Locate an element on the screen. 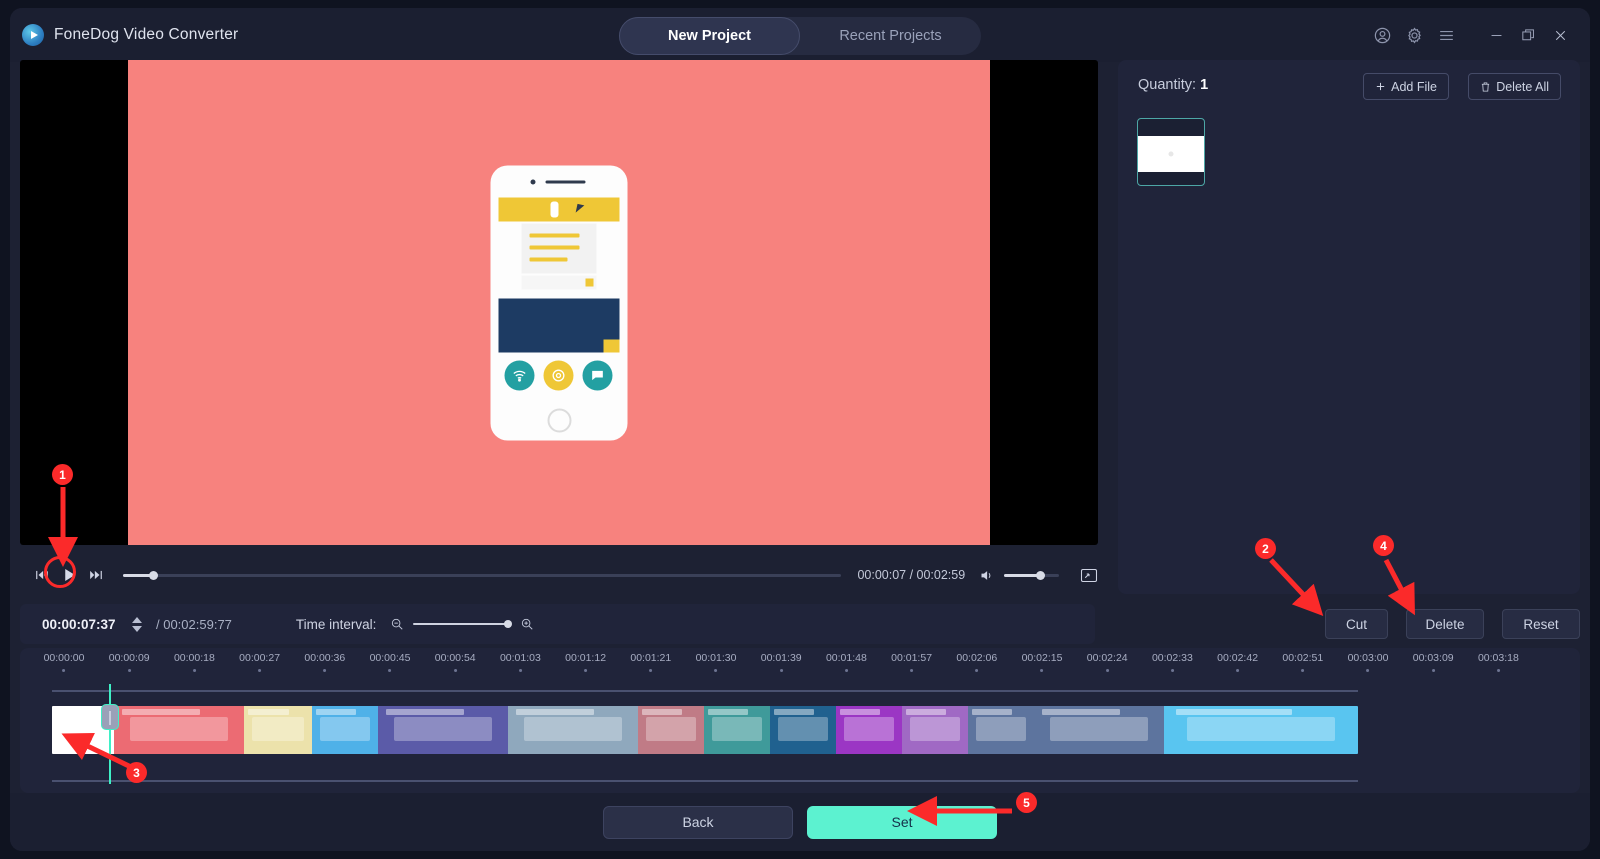  film-strip is located at coordinates (705, 730).